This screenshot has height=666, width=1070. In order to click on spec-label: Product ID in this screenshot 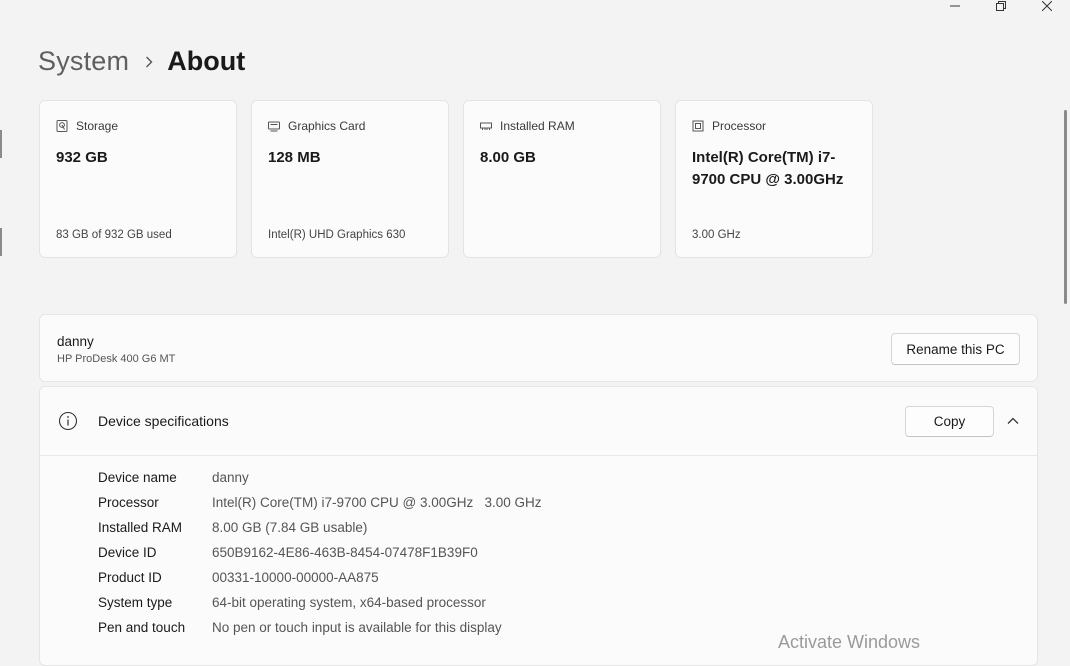, I will do `click(130, 577)`.